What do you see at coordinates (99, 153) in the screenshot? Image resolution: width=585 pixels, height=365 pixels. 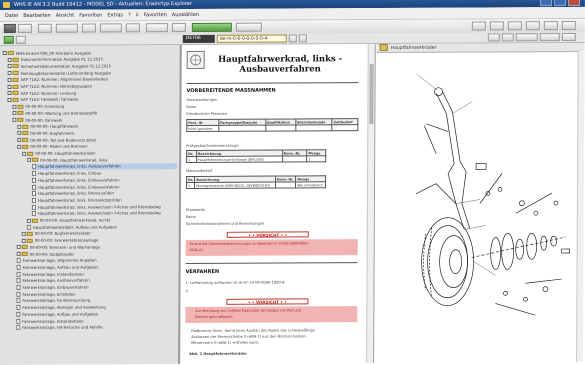 I see `tree-item: 00-00-00: Hauptfahrwerksräder` at bounding box center [99, 153].